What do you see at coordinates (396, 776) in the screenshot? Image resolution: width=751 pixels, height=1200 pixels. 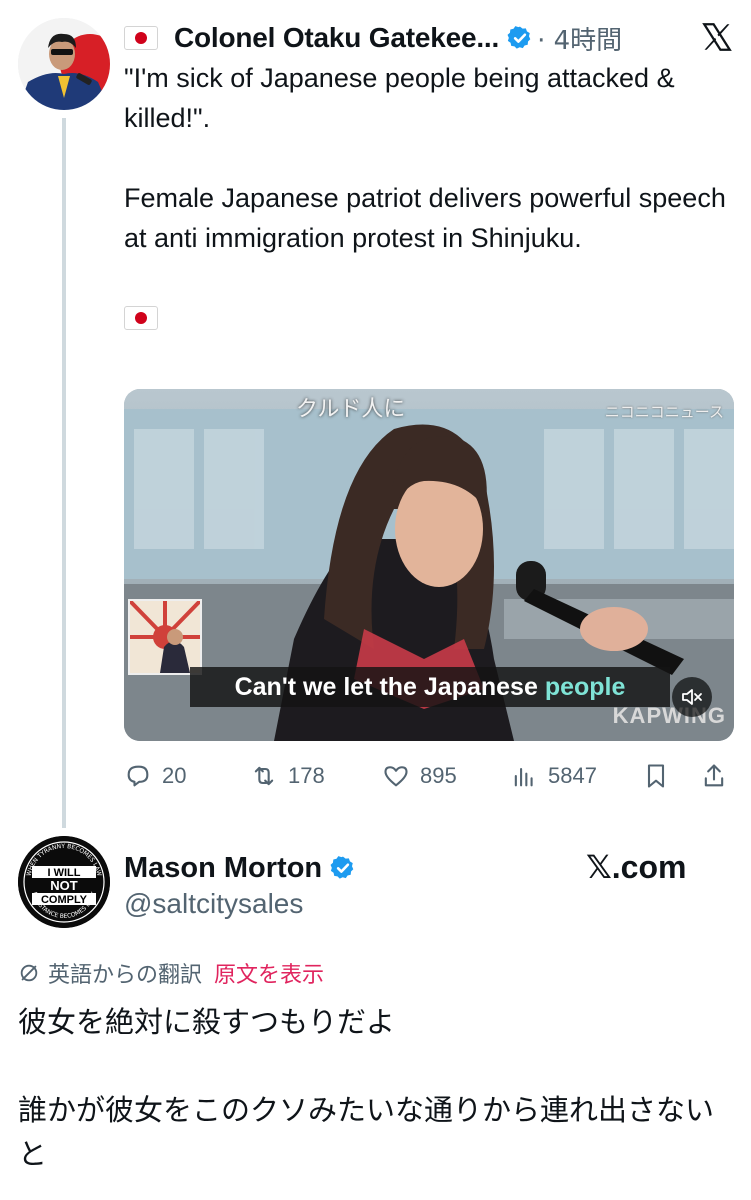 I see `heart-icon` at bounding box center [396, 776].